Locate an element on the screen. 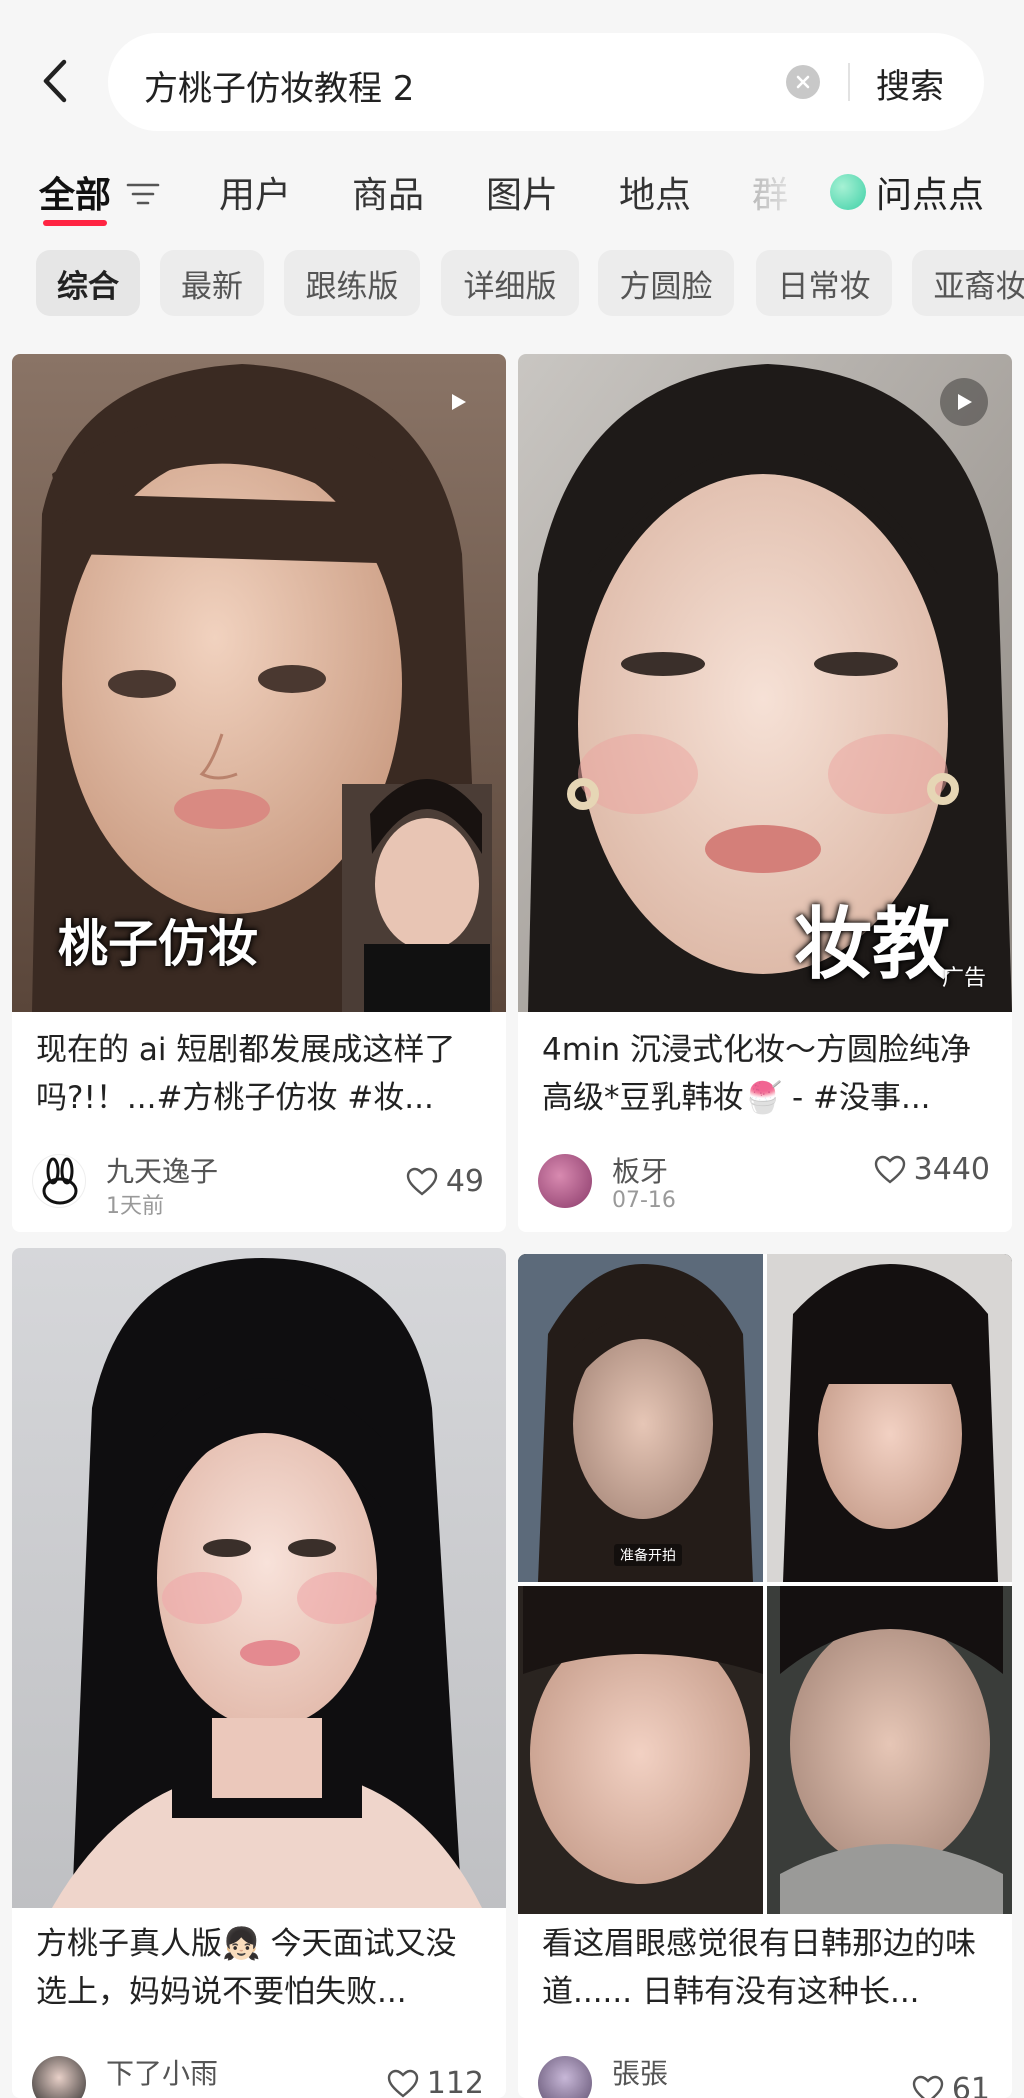 This screenshot has height=2098, width=1024. like-button: 112 is located at coordinates (435, 2082).